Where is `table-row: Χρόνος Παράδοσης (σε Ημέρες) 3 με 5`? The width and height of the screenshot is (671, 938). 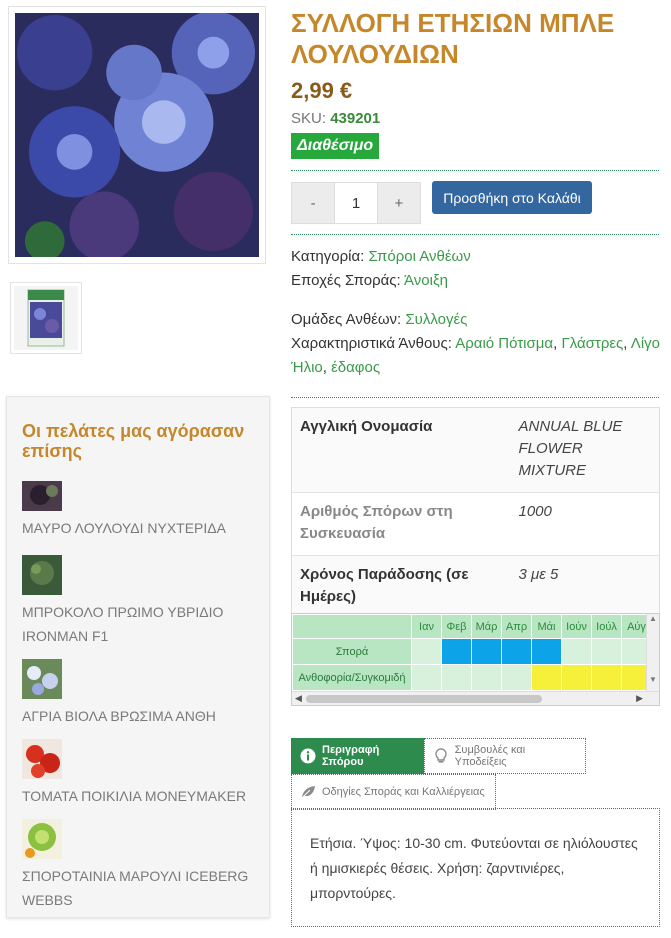 table-row: Χρόνος Παράδοσης (σε Ημέρες) 3 με 5 is located at coordinates (475, 587).